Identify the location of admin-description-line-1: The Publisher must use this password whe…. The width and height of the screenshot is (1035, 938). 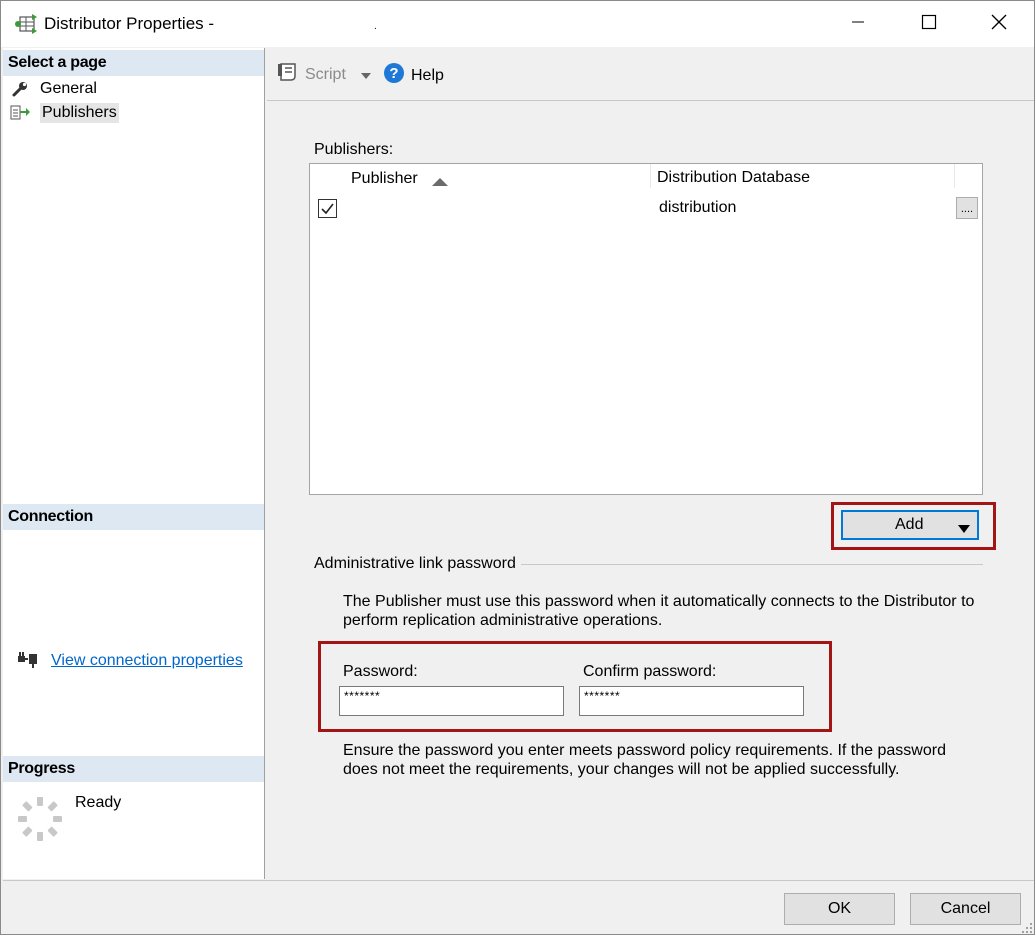
(659, 601).